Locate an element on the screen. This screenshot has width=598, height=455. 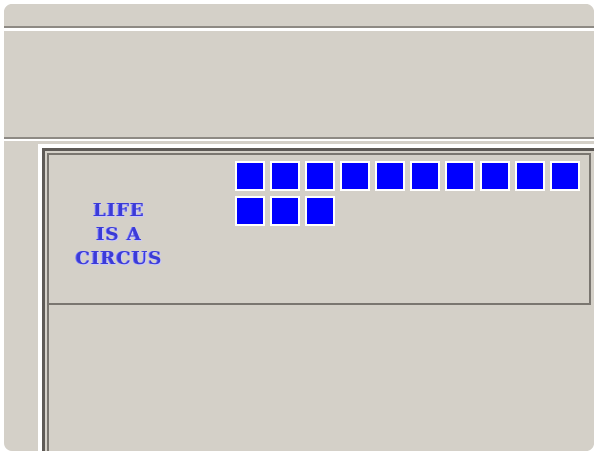
logo-line-2: IS A is located at coordinates (119, 234).